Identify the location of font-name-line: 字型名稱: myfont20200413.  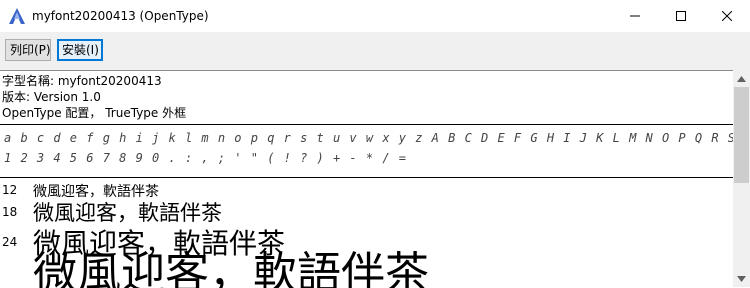
(82, 81).